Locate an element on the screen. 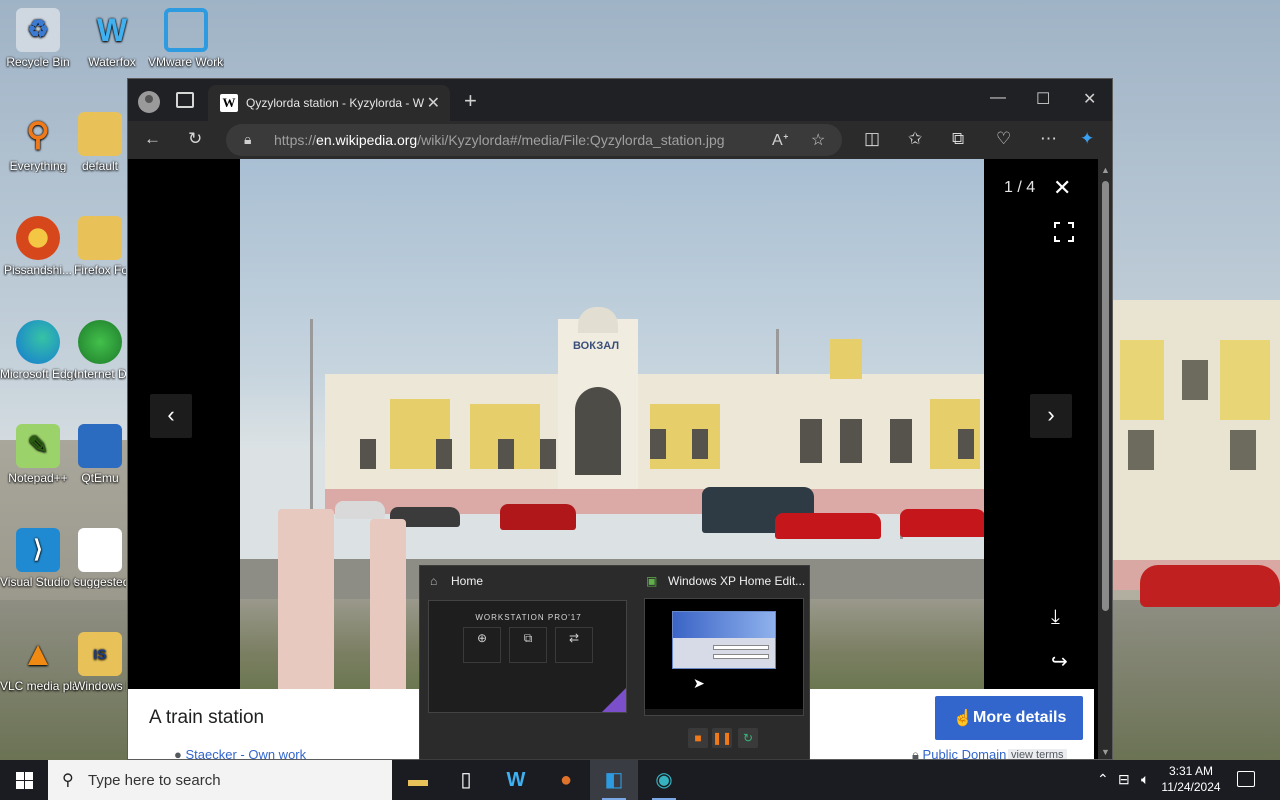 The image size is (1280, 800). scrollbar-thumb is located at coordinates (1105, 396).